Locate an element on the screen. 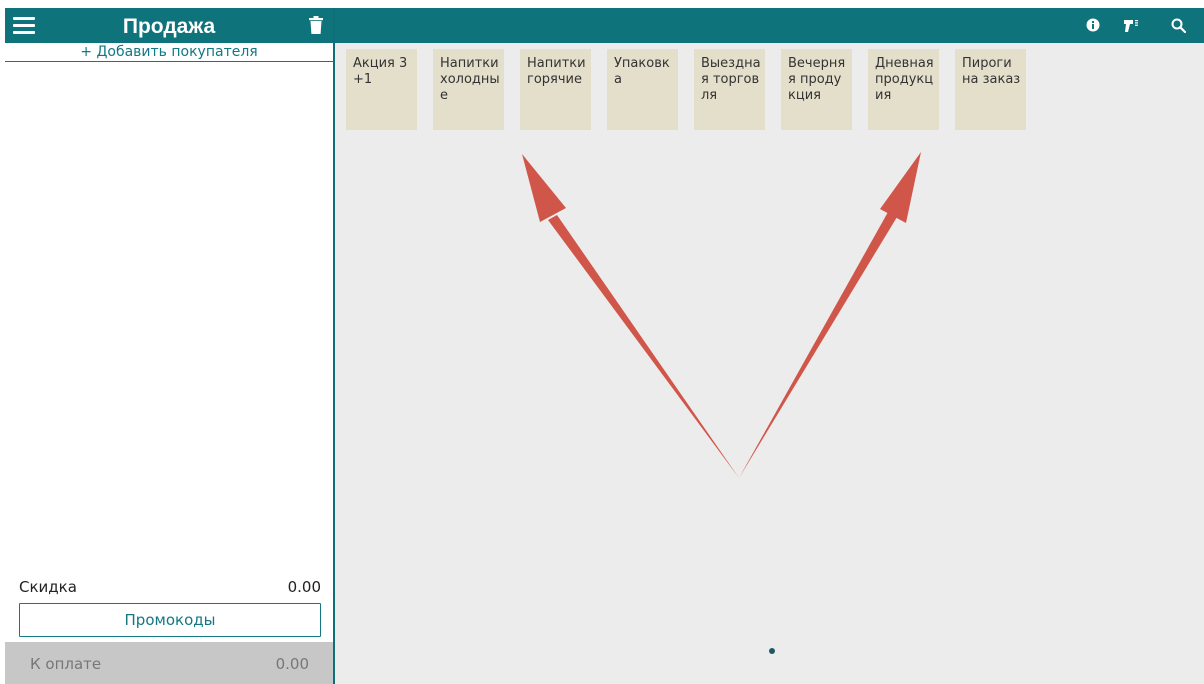 This screenshot has width=1204, height=684. screen-top-edge is located at coordinates (602, 4).